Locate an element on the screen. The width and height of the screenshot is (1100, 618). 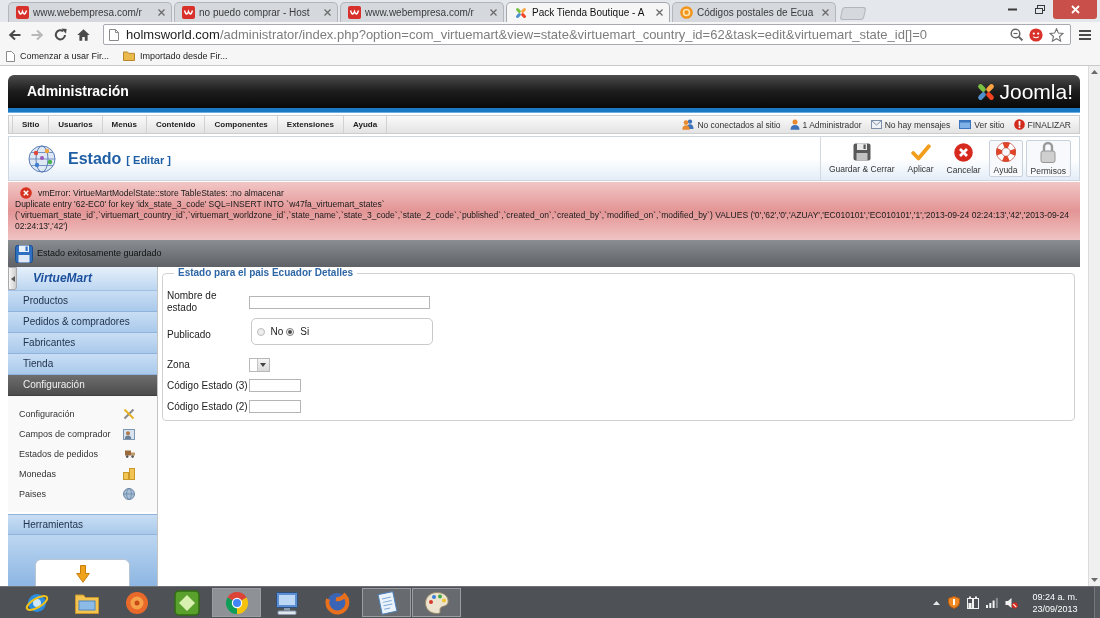
sidebar-section: Herramientas is located at coordinates (82, 524).